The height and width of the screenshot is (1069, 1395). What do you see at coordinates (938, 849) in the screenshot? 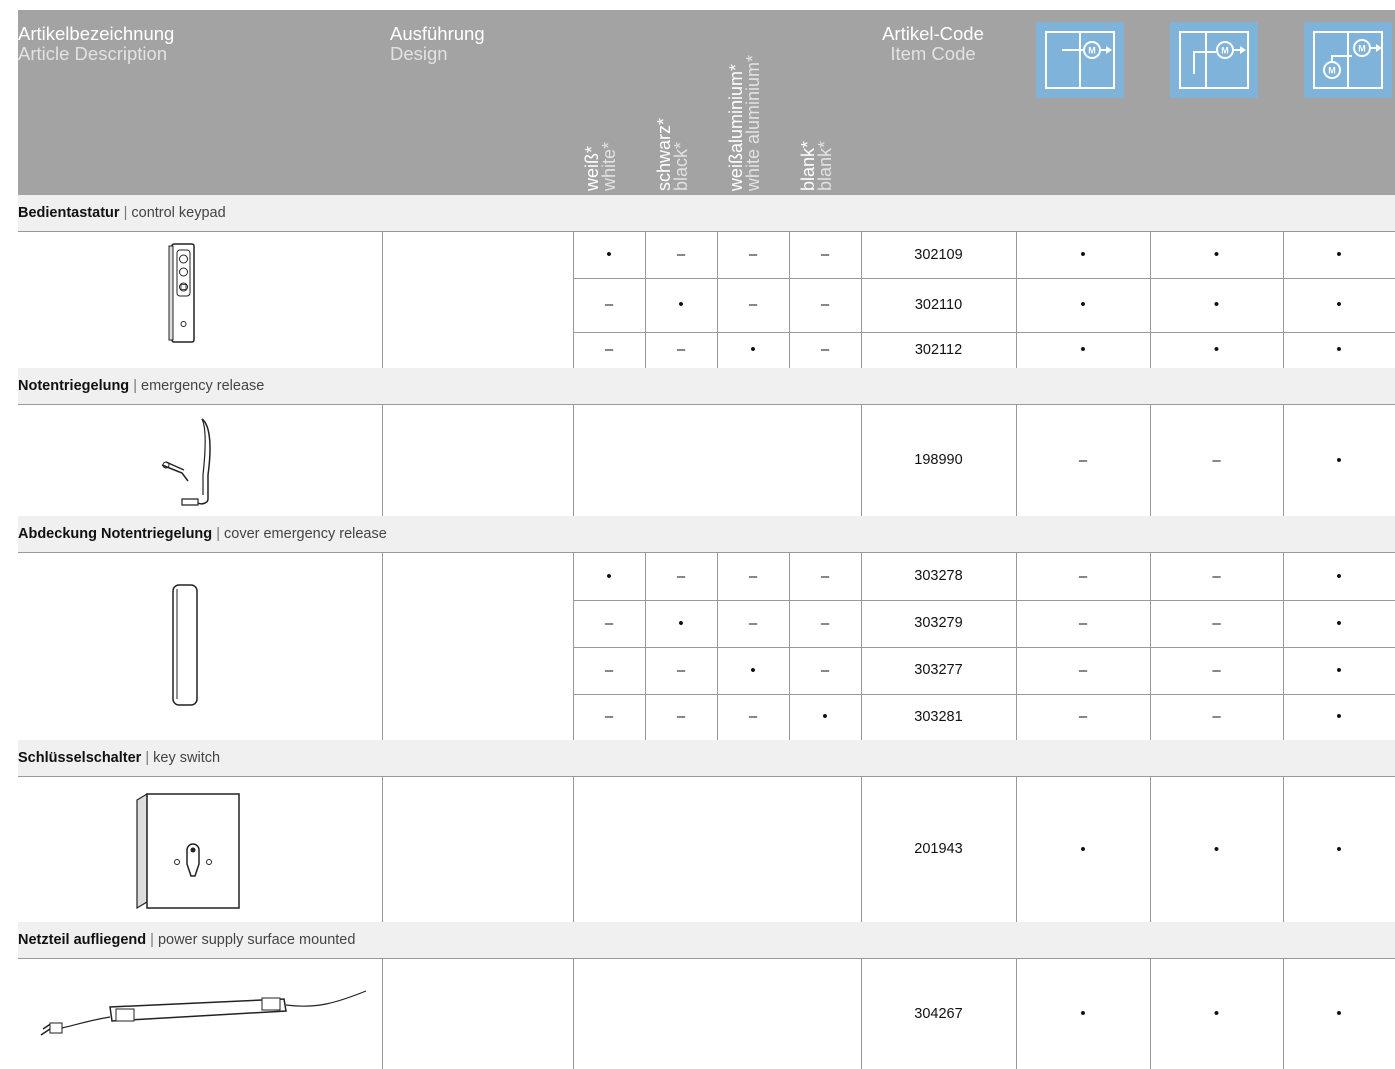
I see `item-code-cell: 201943` at bounding box center [938, 849].